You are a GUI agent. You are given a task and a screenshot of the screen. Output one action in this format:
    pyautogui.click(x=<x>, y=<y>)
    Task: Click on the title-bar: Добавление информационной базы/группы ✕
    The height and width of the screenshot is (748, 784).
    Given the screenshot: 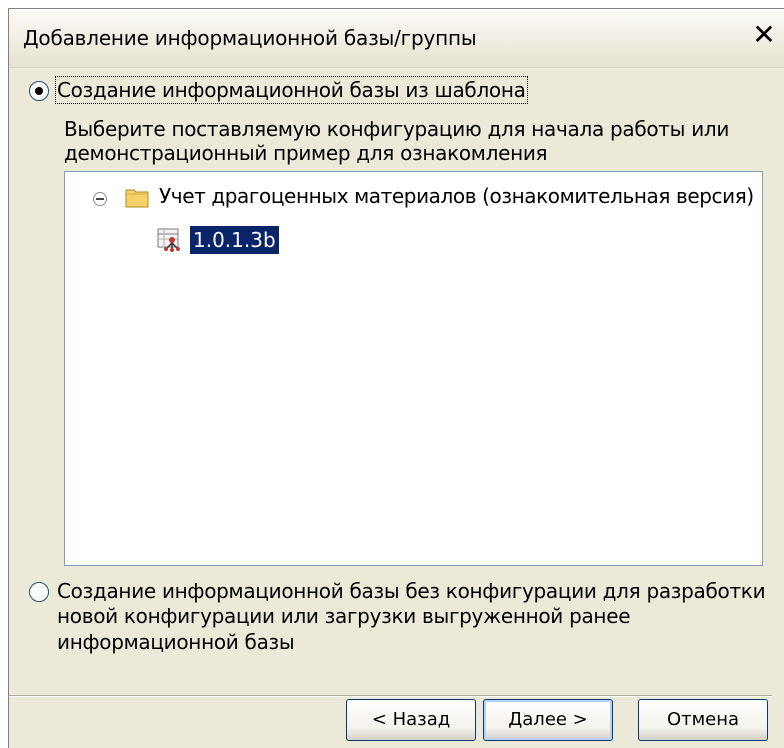 What is the action you would take?
    pyautogui.click(x=396, y=38)
    